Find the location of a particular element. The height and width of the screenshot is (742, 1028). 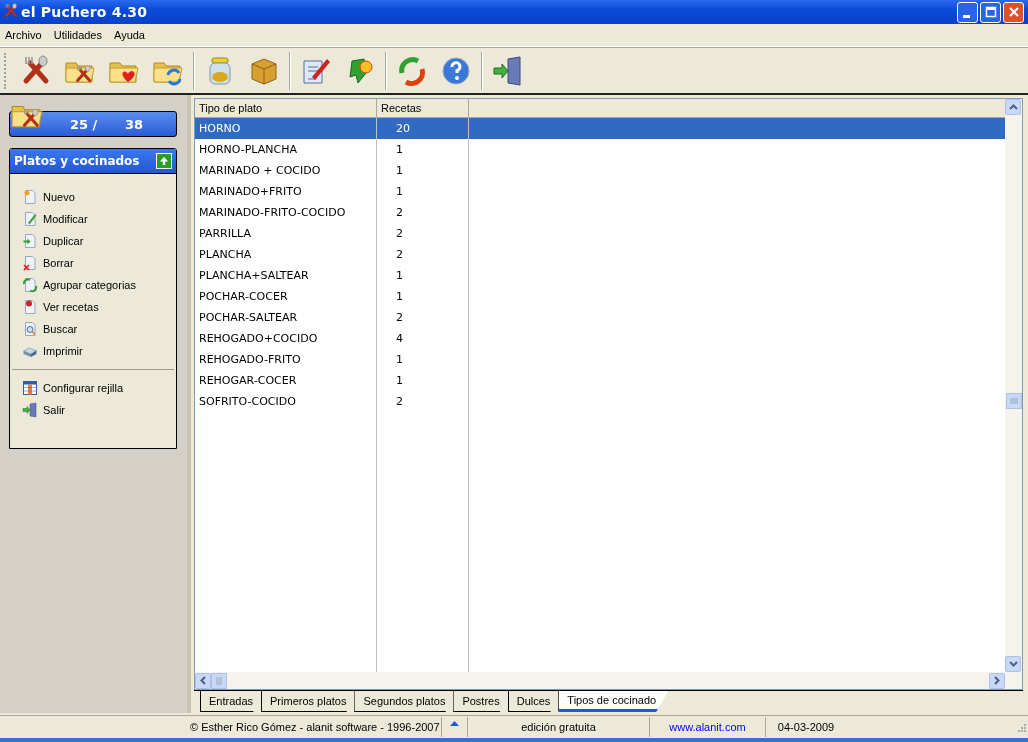

action-link: Agrupar categorias is located at coordinates (89, 285).